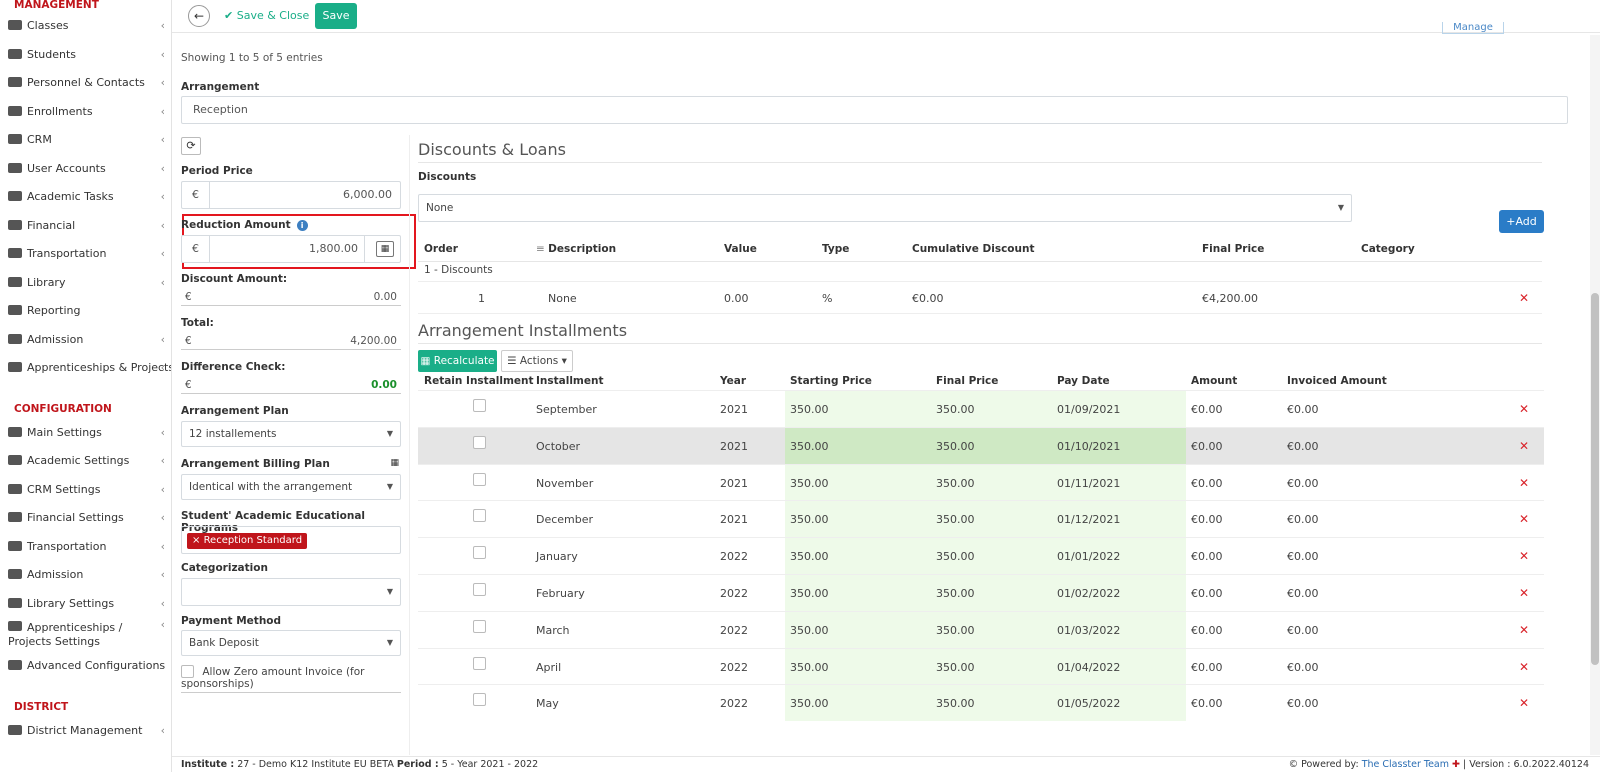  What do you see at coordinates (85, 55) in the screenshot?
I see `sidebar-item-students: Students ‹` at bounding box center [85, 55].